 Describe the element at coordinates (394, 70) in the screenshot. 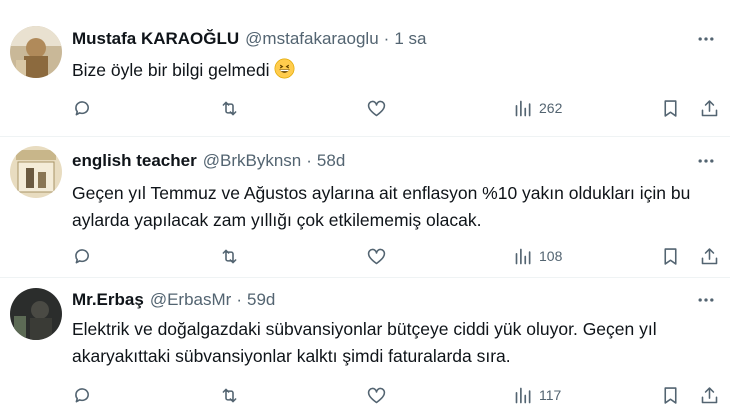

I see `tweet-text: Bize öyle bir bilgi gelmedi` at that location.